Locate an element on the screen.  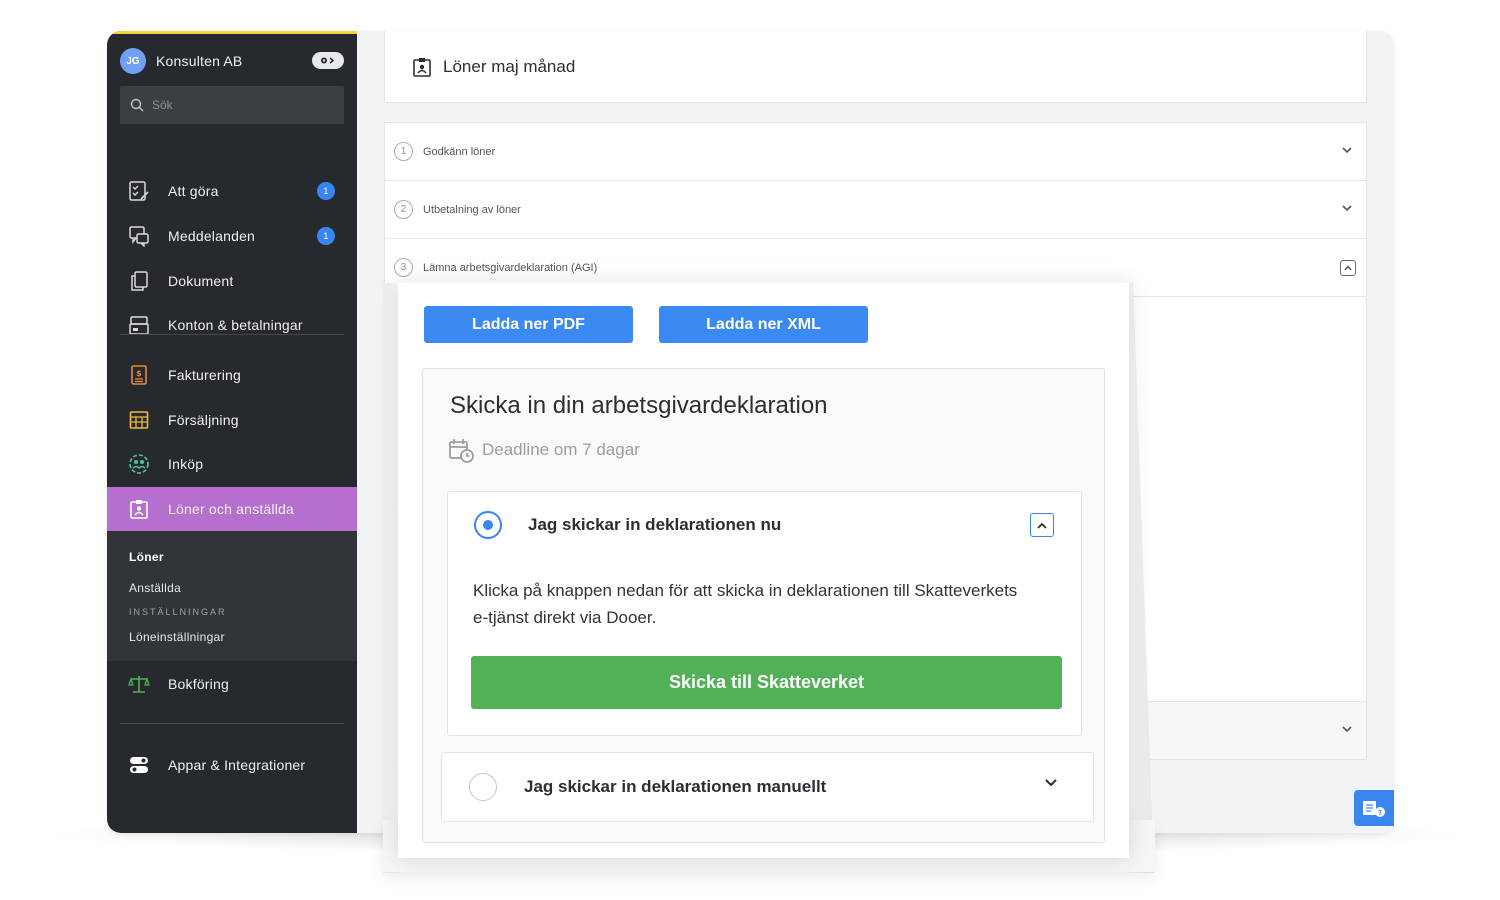
sidebar-item-inkop: Inköp is located at coordinates (232, 464).